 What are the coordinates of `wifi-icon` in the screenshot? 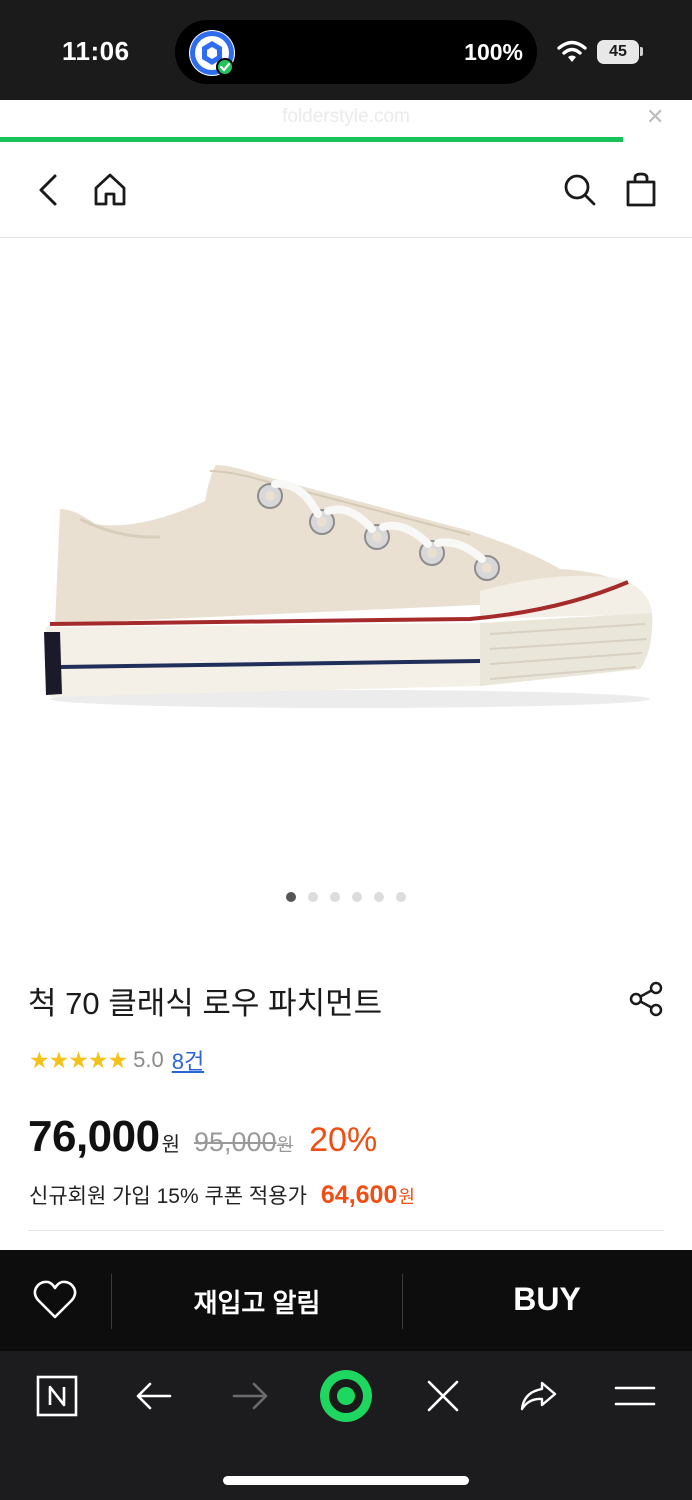 It's located at (572, 54).